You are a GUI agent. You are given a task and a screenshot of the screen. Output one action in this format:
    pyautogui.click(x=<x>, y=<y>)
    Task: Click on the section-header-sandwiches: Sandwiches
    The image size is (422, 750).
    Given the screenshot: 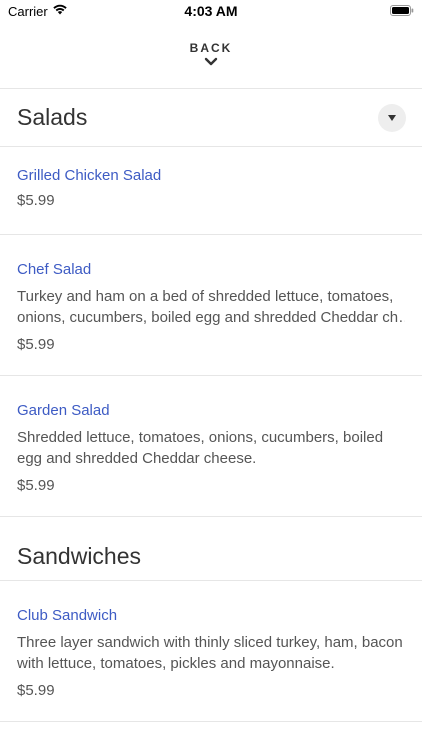 What is the action you would take?
    pyautogui.click(x=211, y=549)
    